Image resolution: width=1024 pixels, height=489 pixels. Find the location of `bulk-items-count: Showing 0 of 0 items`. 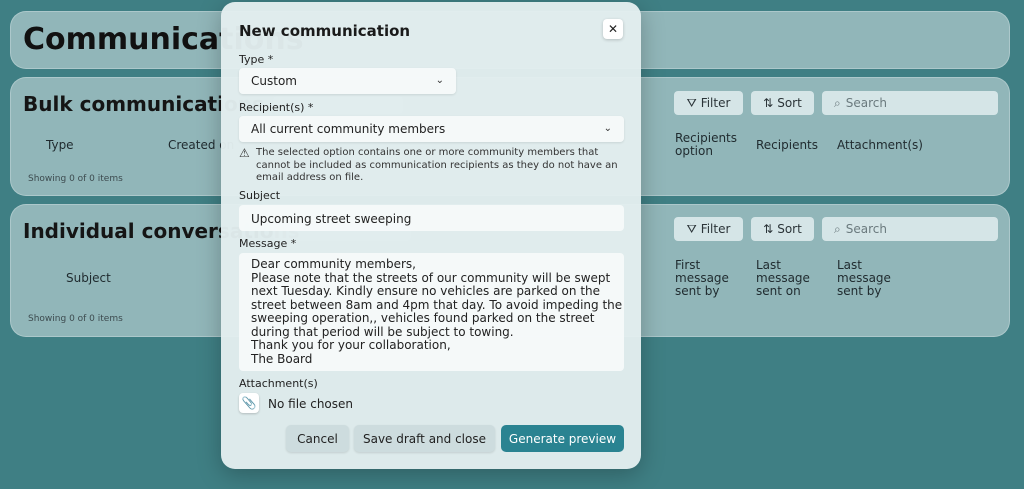

bulk-items-count: Showing 0 of 0 items is located at coordinates (75, 179).